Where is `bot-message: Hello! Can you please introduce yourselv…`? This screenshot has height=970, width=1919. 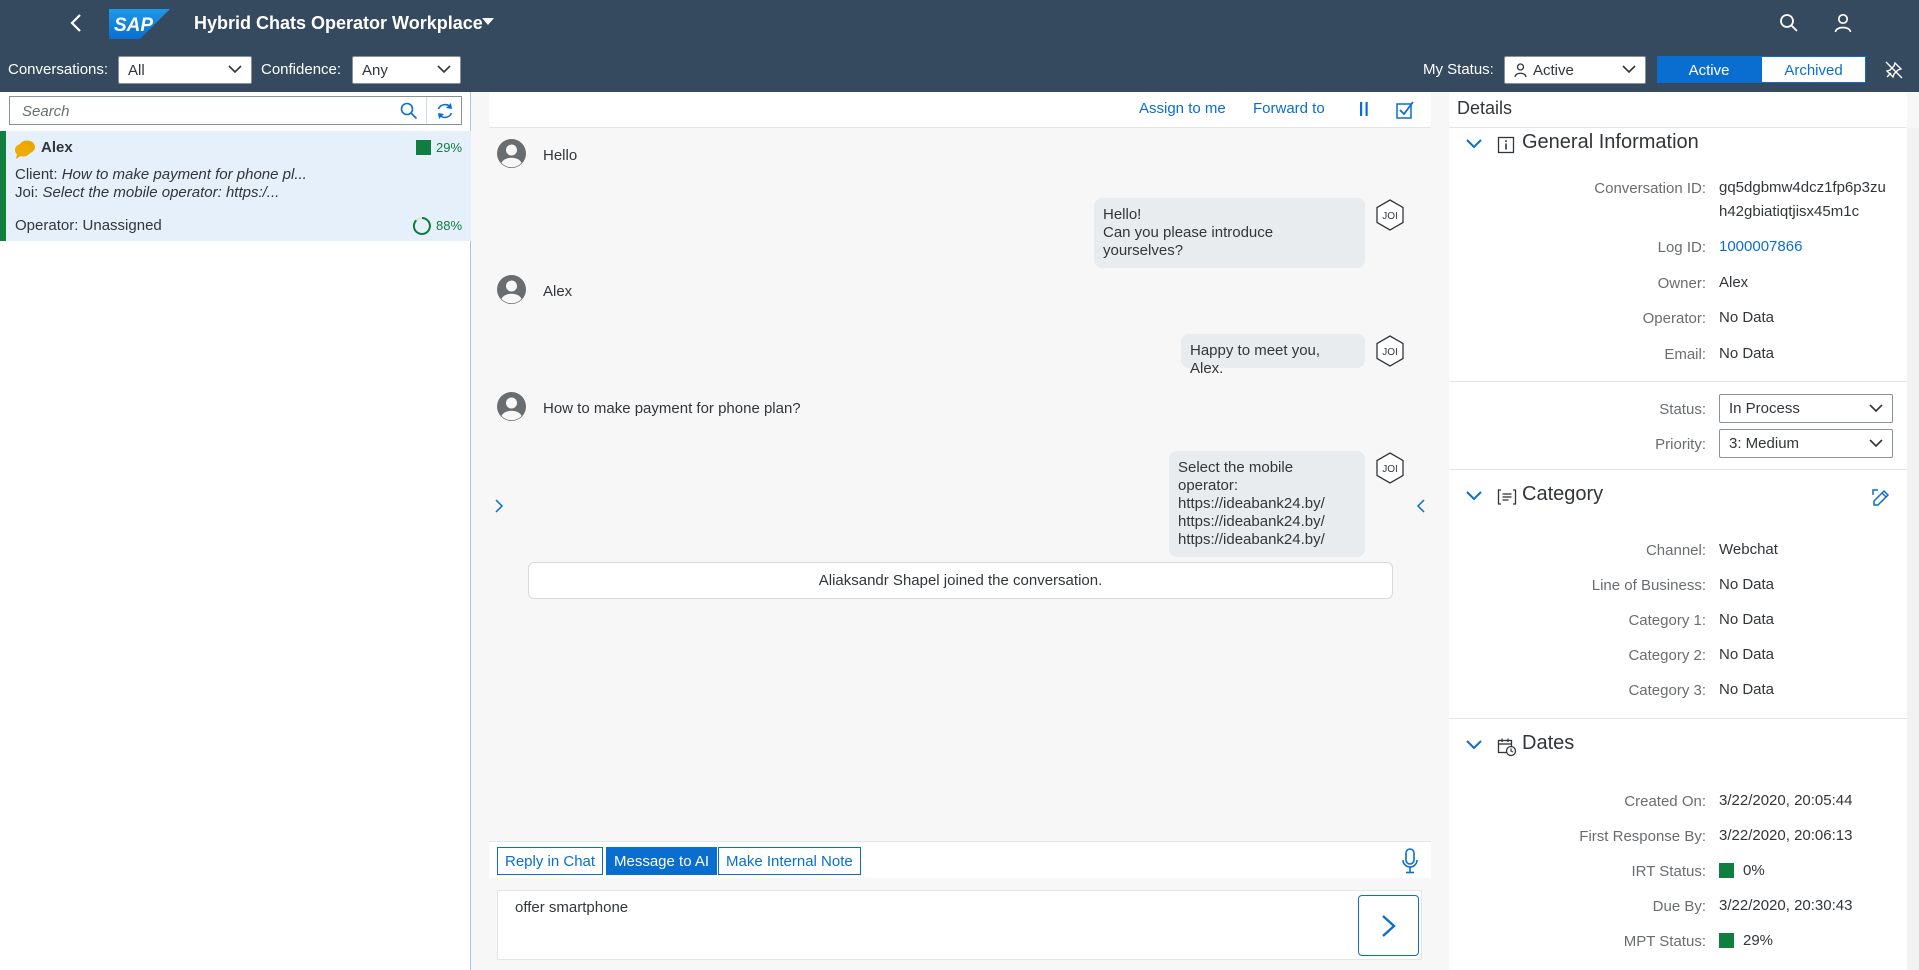
bot-message: Hello! Can you please introduce yourselv… is located at coordinates (1229, 233).